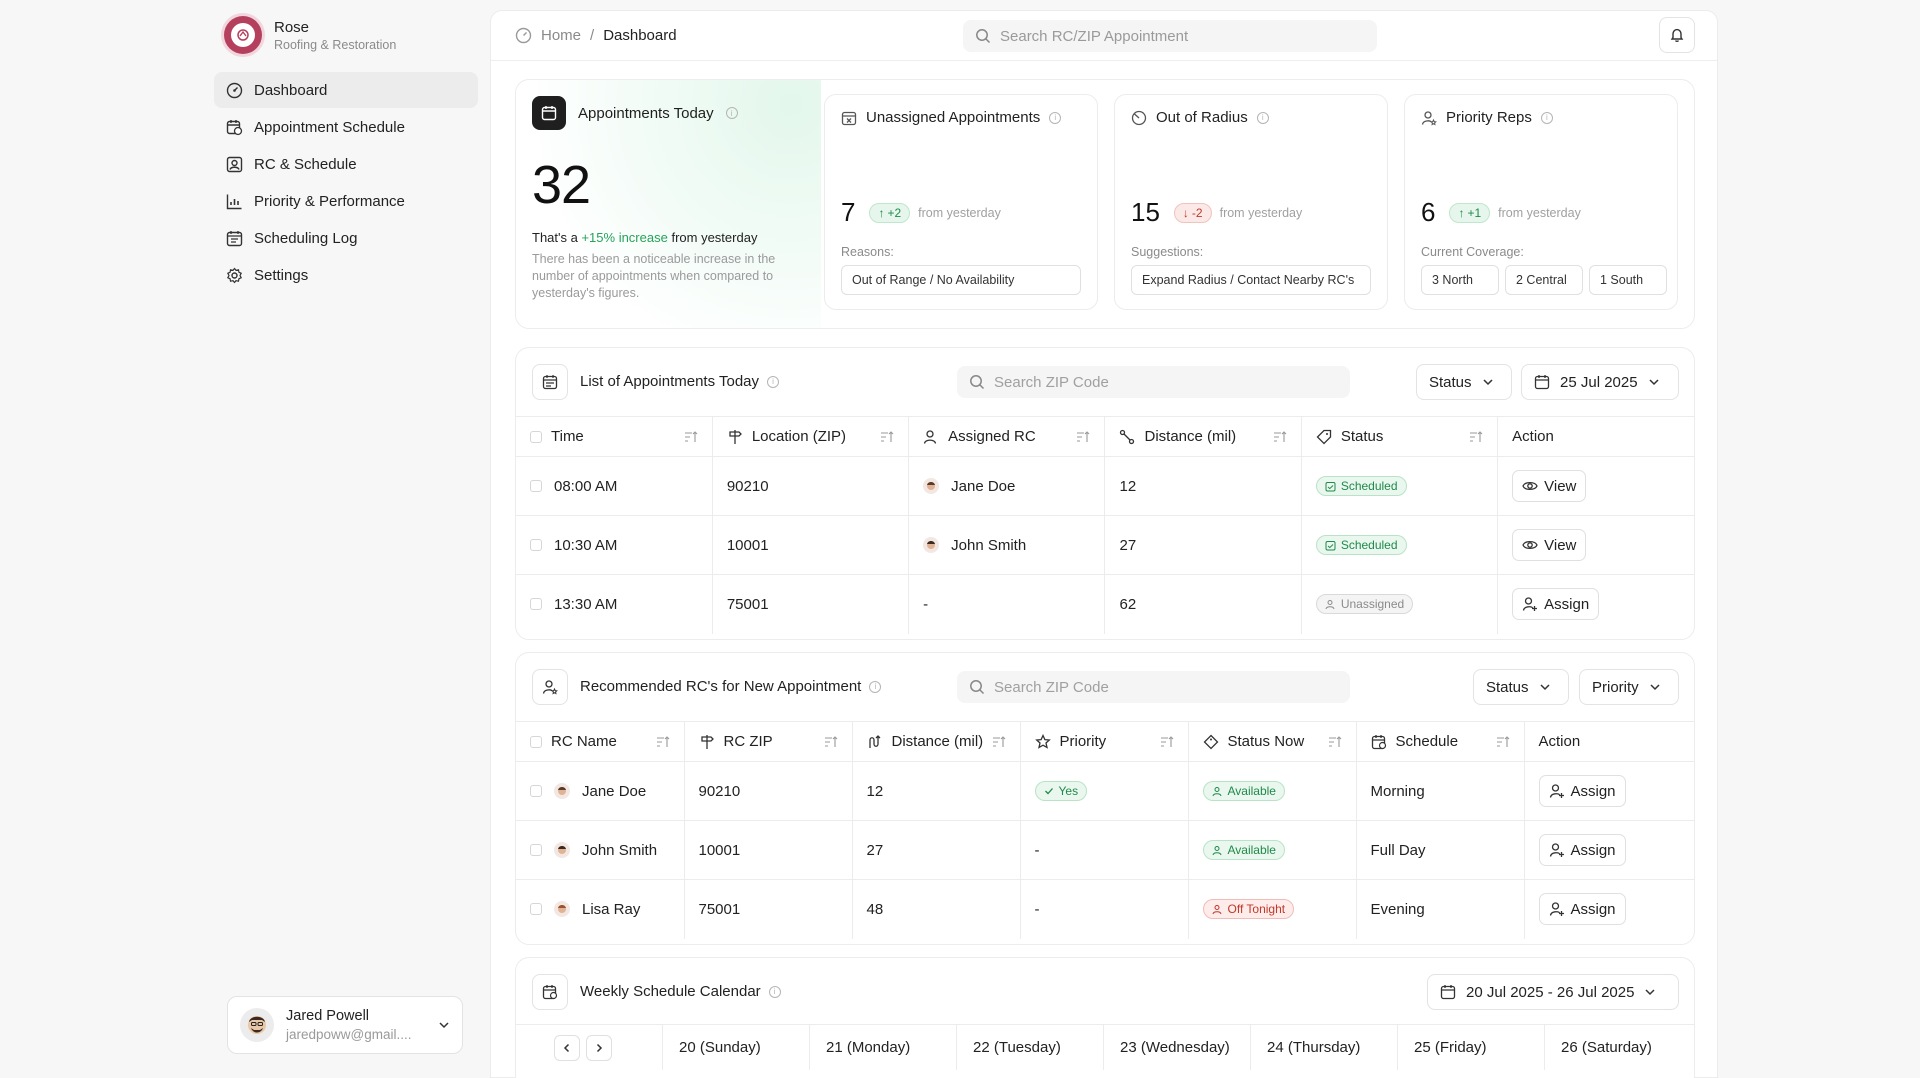 The width and height of the screenshot is (1920, 1078). Describe the element at coordinates (735, 436) in the screenshot. I see `signpost-icon` at that location.